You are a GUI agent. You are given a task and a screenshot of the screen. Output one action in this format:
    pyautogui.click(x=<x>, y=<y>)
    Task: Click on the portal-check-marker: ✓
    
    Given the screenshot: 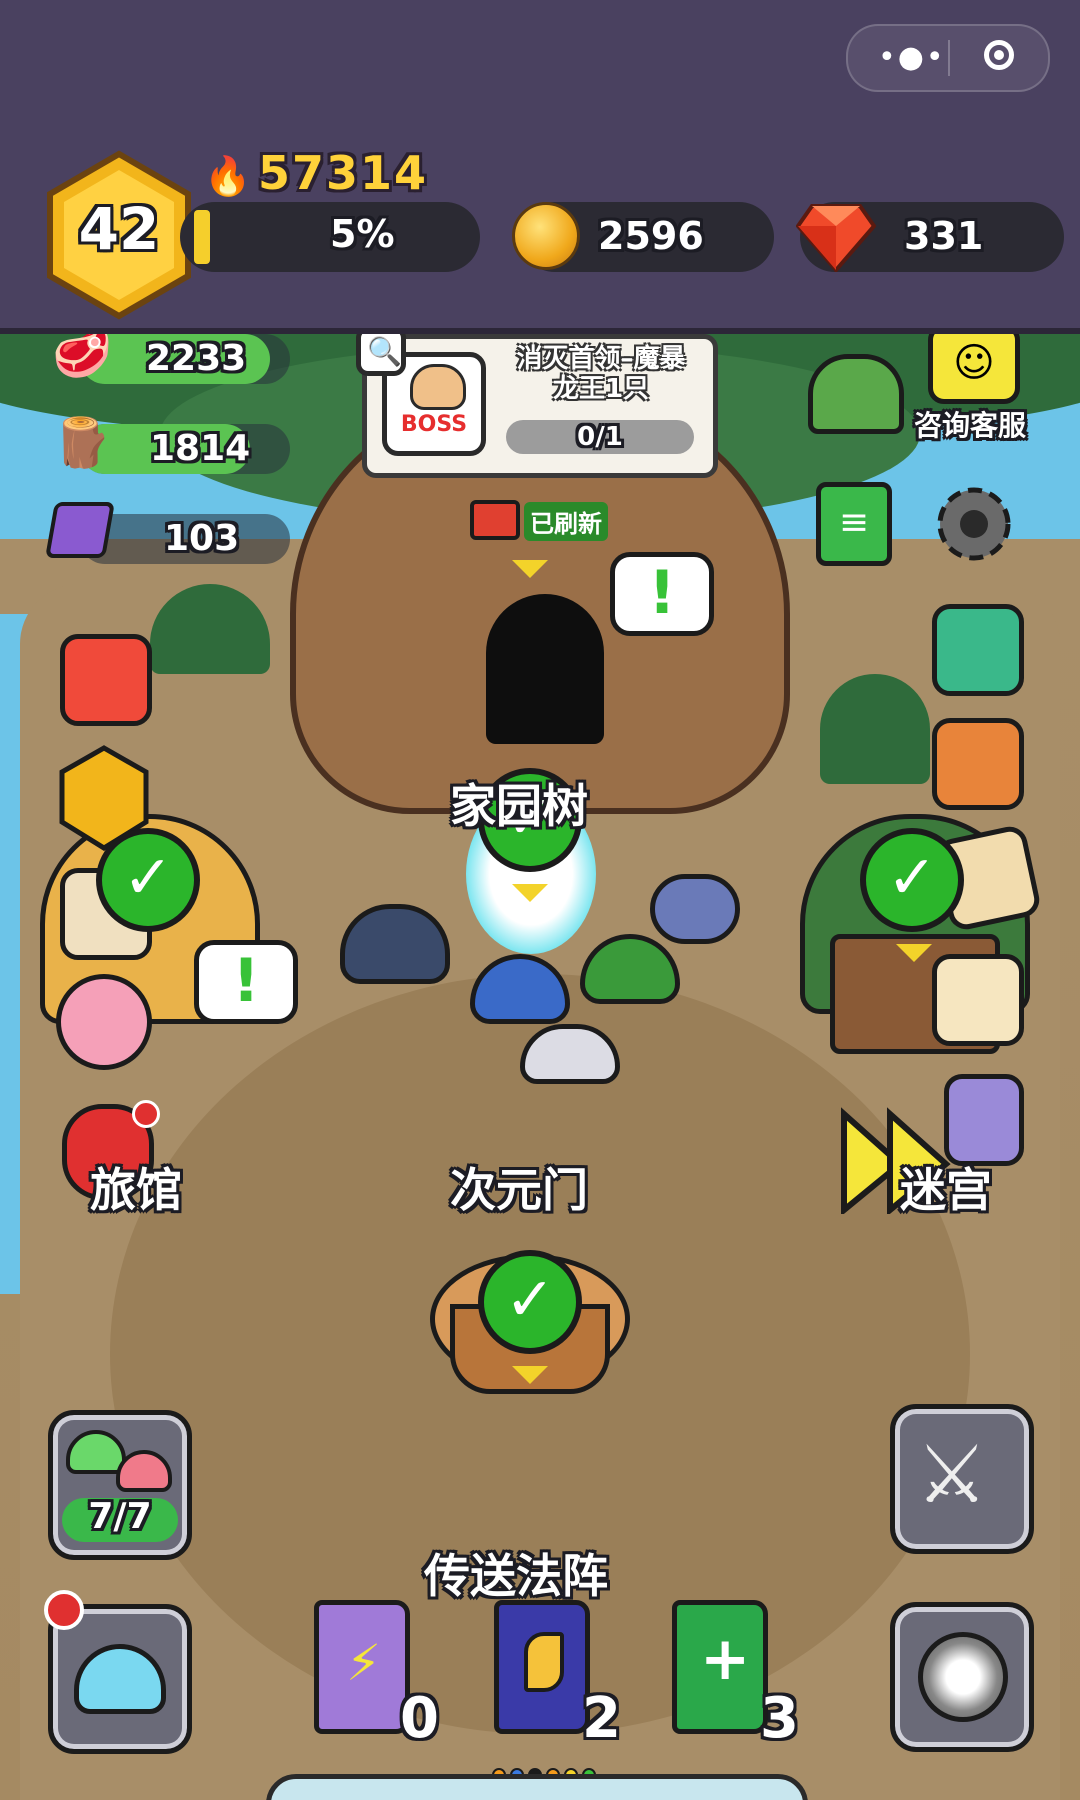 What is the action you would take?
    pyautogui.click(x=530, y=1302)
    